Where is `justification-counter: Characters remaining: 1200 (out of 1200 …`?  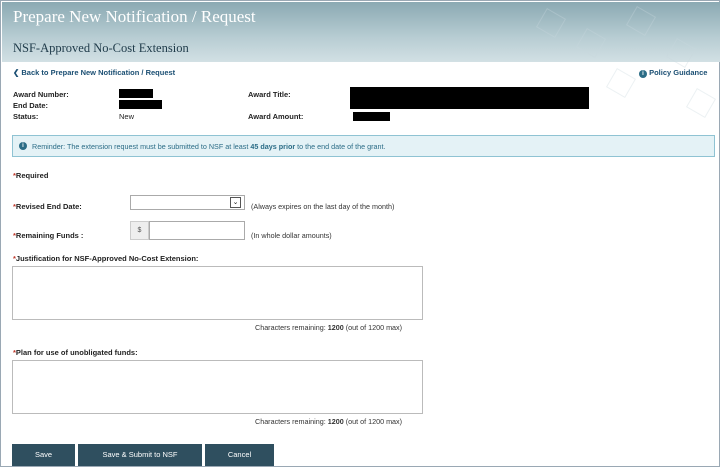 justification-counter: Characters remaining: 1200 (out of 1200 … is located at coordinates (328, 327).